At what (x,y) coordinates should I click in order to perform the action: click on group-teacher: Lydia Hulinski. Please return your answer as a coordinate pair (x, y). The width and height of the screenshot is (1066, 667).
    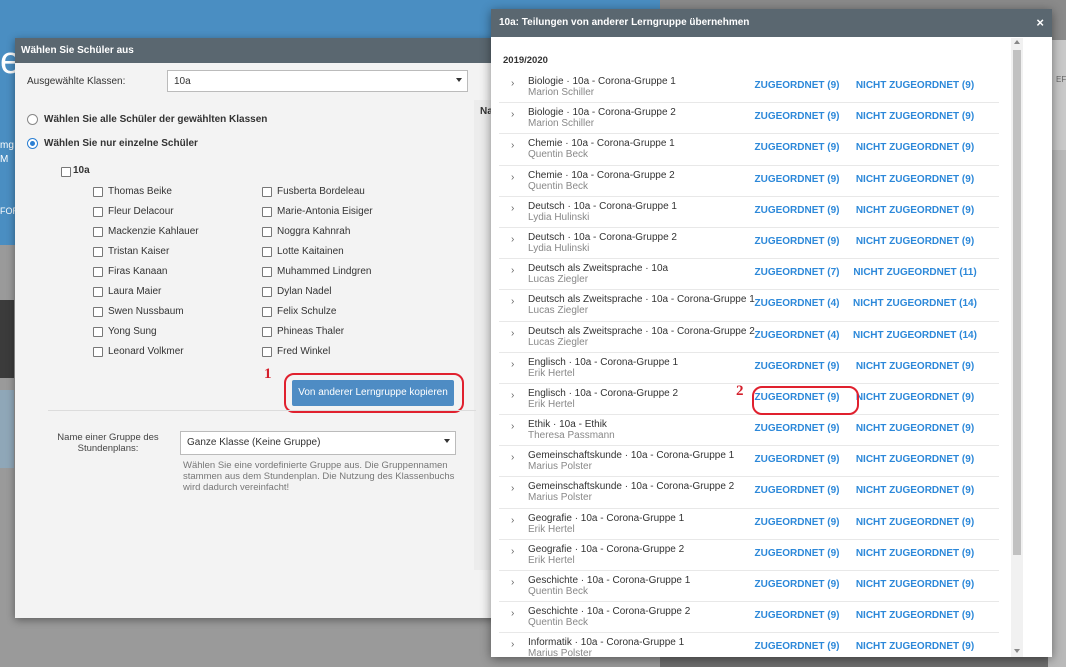
    Looking at the image, I should click on (559, 217).